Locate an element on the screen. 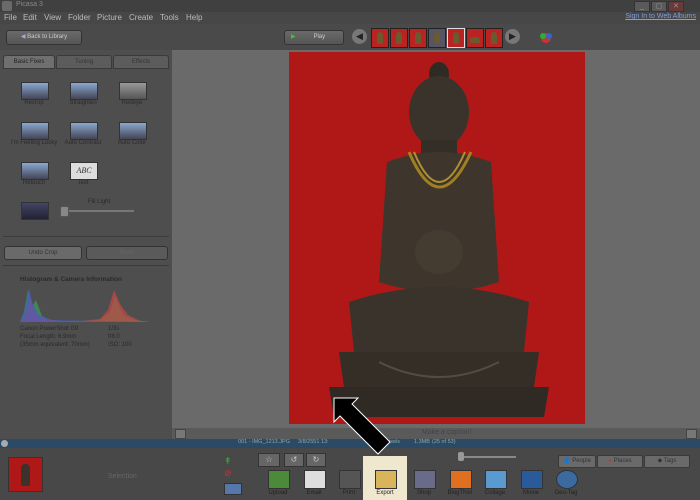  menu-help: Help is located at coordinates (194, 17).